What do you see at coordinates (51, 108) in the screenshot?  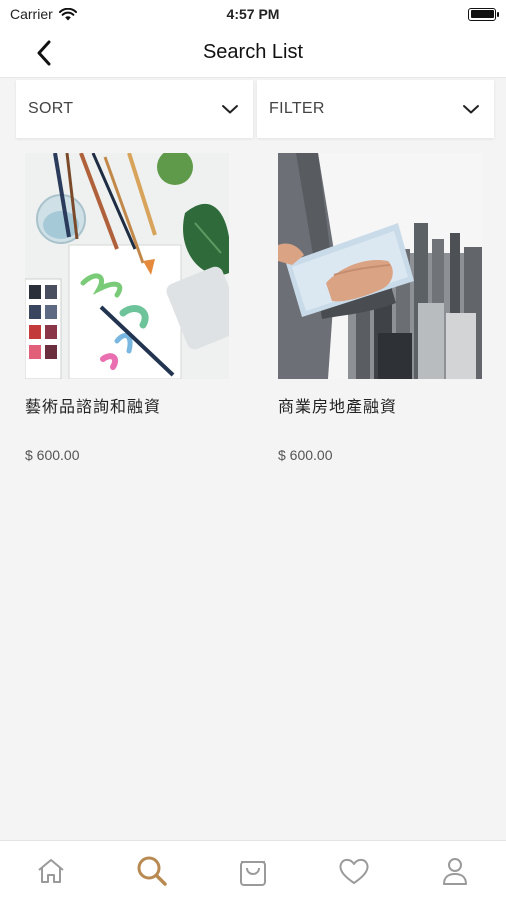 I see `sort-label: SORT` at bounding box center [51, 108].